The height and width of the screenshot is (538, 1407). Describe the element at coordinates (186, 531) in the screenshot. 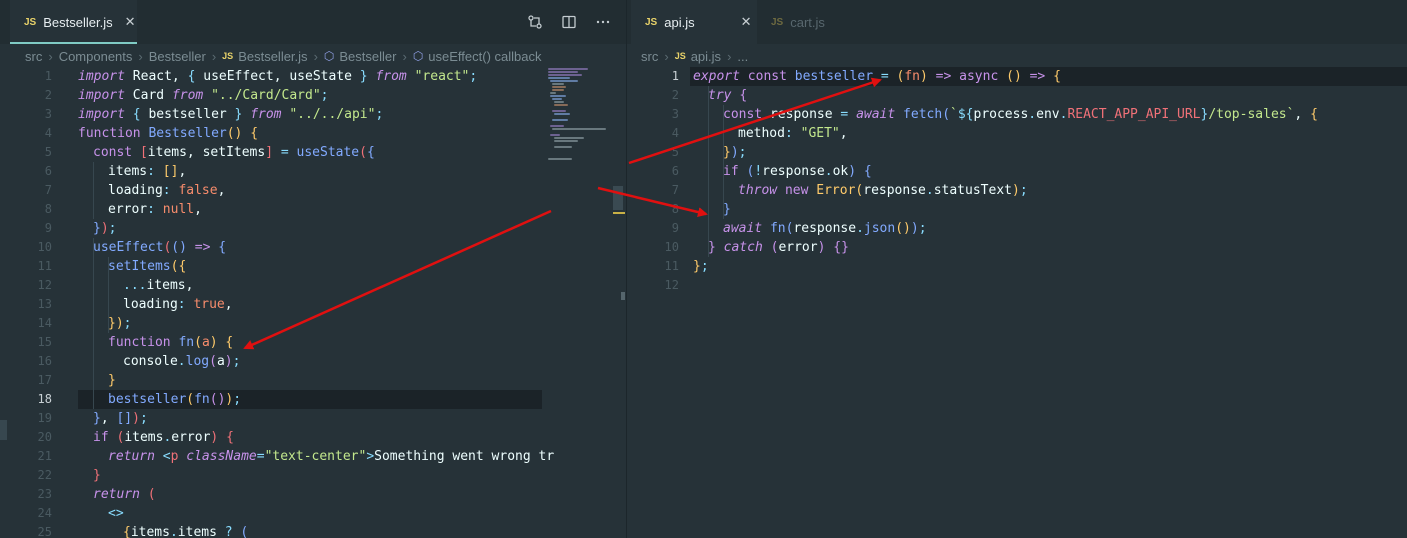

I see `code-line: {items.items ? (` at that location.